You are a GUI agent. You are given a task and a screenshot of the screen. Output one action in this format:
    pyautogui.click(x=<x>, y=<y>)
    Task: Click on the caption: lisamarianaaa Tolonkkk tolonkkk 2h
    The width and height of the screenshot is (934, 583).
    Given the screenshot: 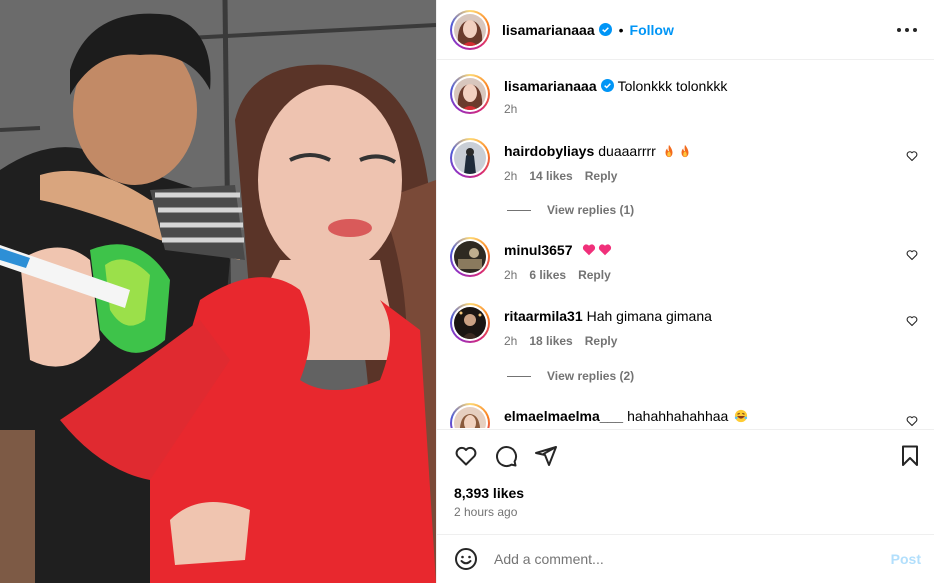 What is the action you would take?
    pyautogui.click(x=690, y=104)
    